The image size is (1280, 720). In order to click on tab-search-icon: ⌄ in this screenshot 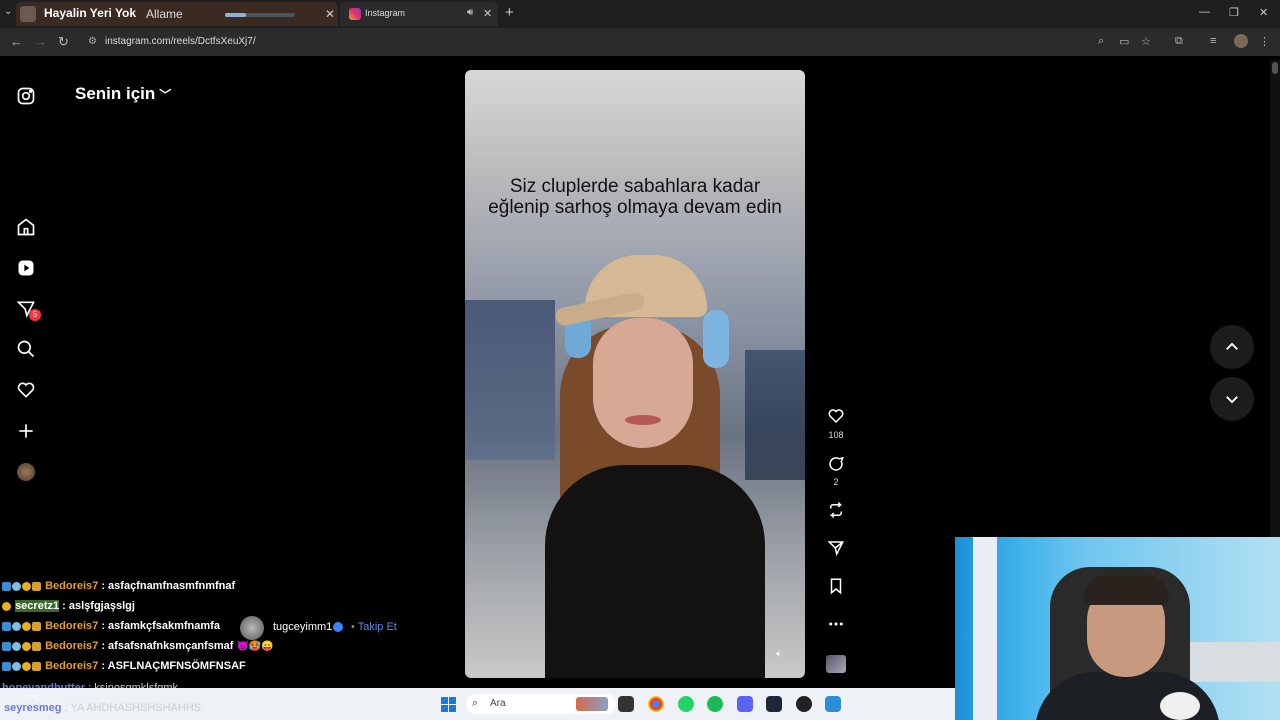, I will do `click(8, 11)`.